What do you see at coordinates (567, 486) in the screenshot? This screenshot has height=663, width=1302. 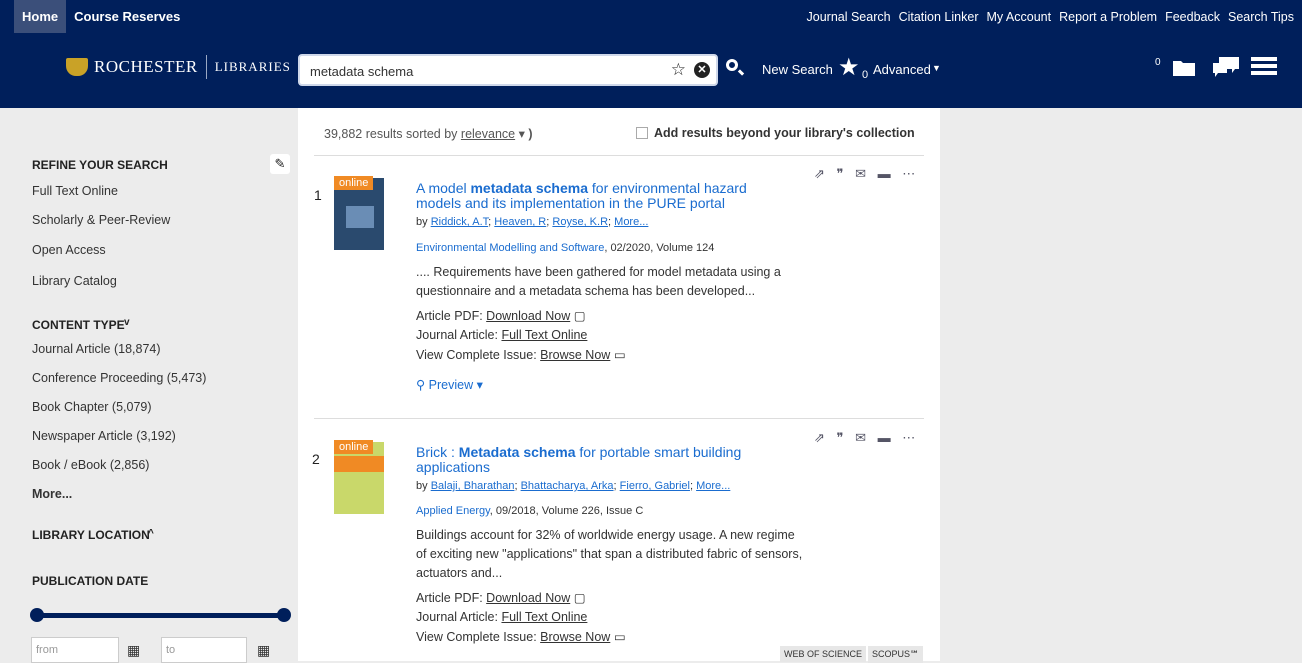 I see `author-link: Bhattacharya, Arka` at bounding box center [567, 486].